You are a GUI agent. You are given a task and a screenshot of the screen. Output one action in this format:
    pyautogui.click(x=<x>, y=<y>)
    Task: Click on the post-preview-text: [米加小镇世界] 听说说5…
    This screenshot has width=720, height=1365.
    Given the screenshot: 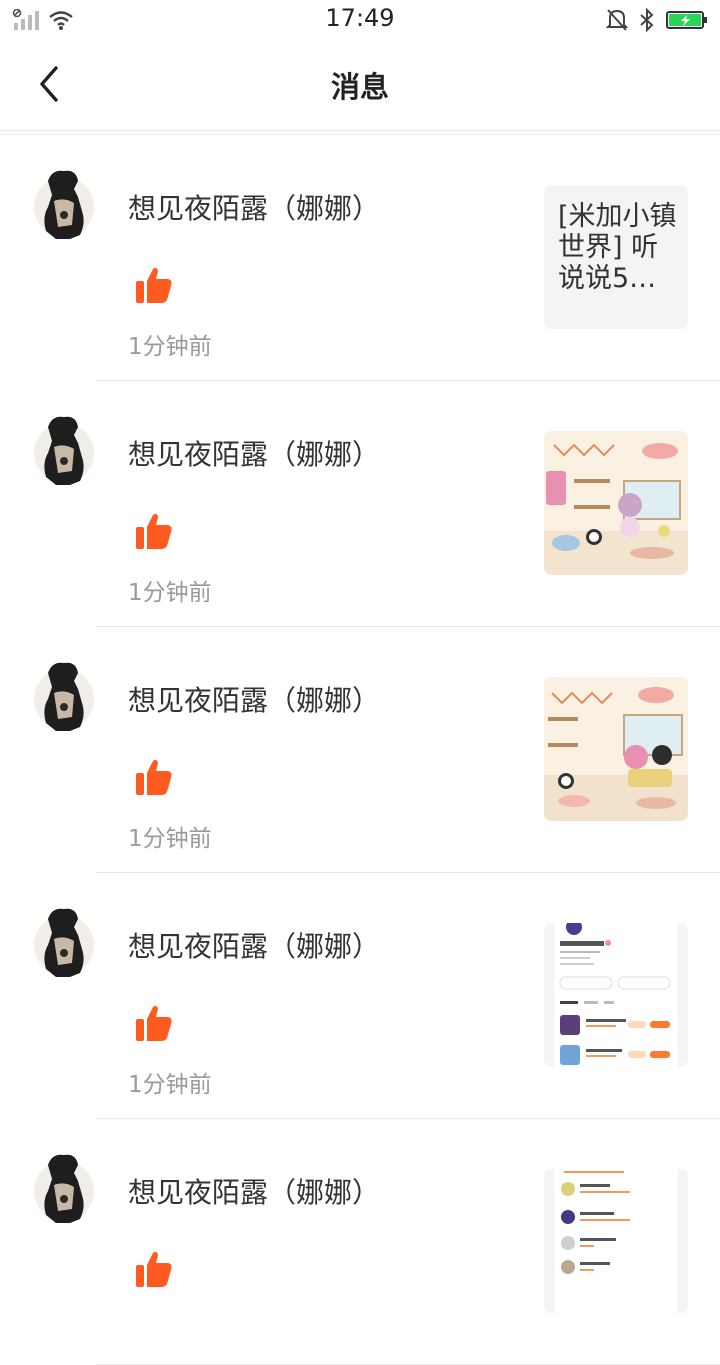 What is the action you would take?
    pyautogui.click(x=617, y=247)
    